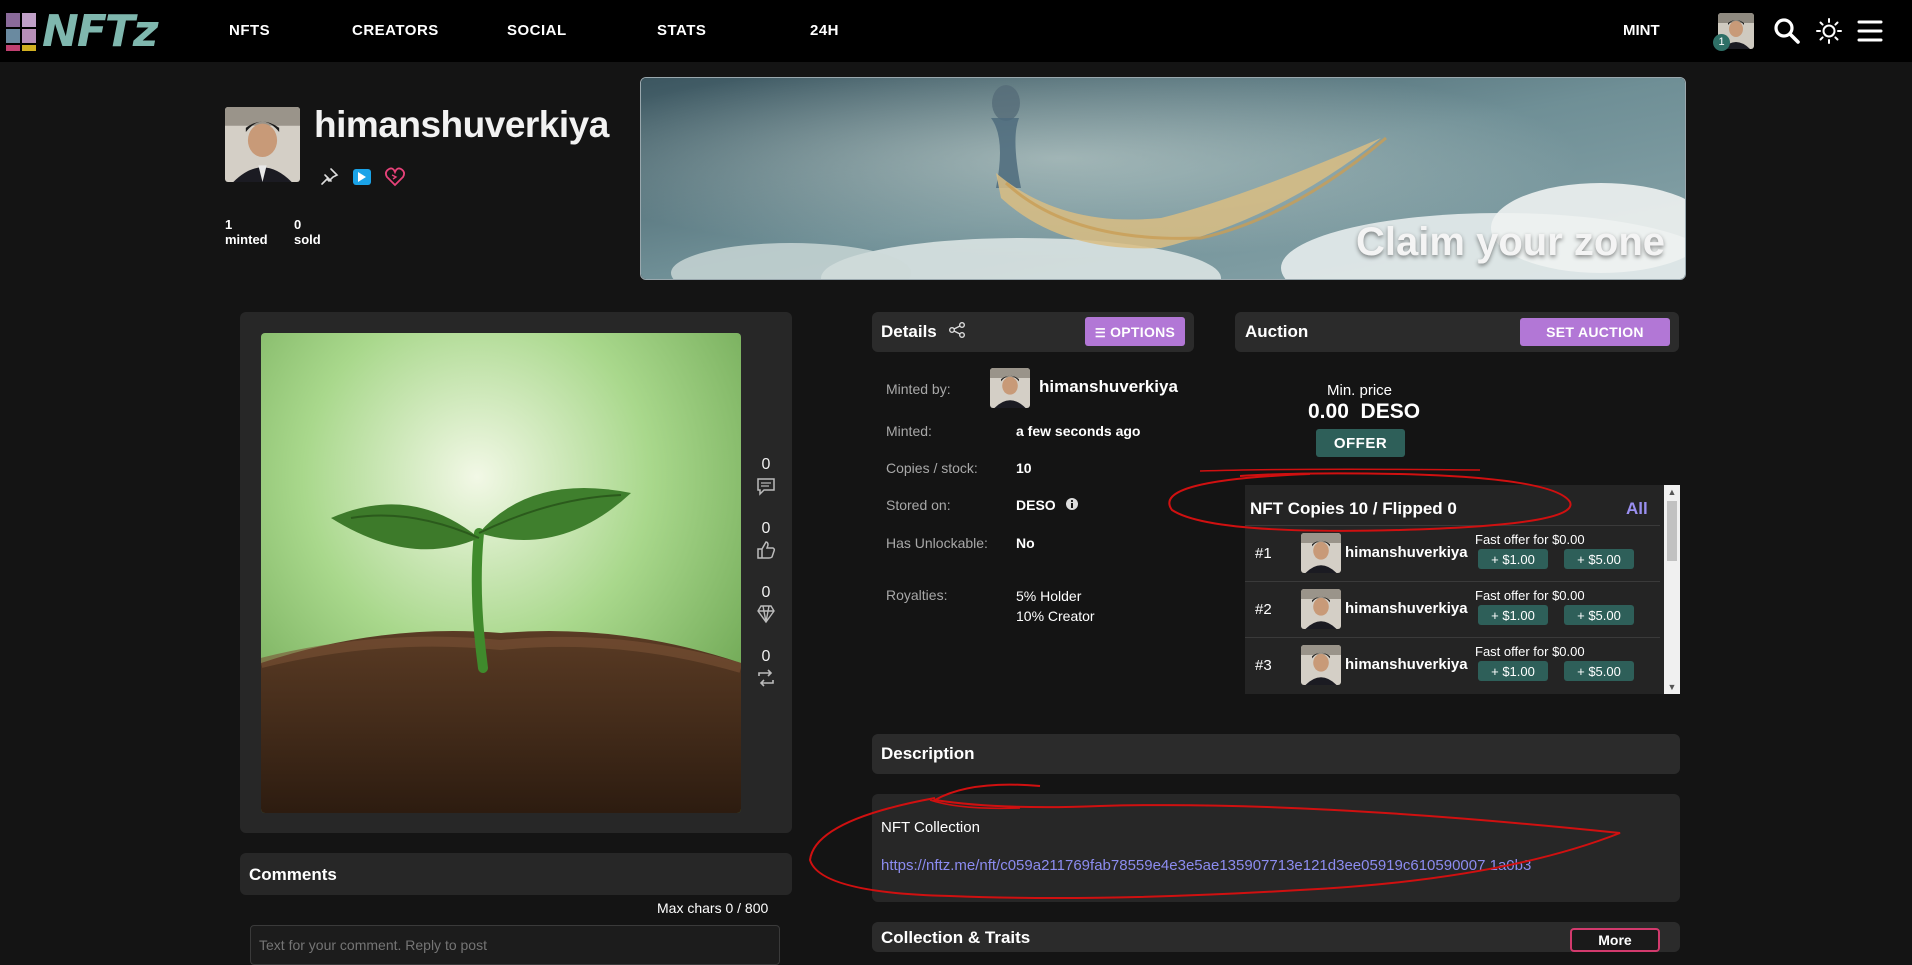 This screenshot has height=965, width=1912. Describe the element at coordinates (766, 592) in the screenshot. I see `diamonds-count: 0` at that location.